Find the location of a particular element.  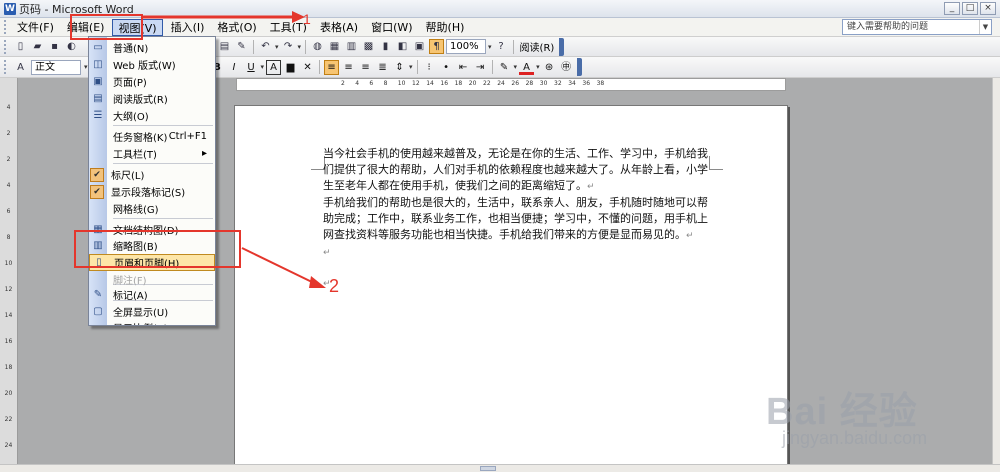

watermark-url: jingyan.baidu.com is located at coordinates (855, 438).